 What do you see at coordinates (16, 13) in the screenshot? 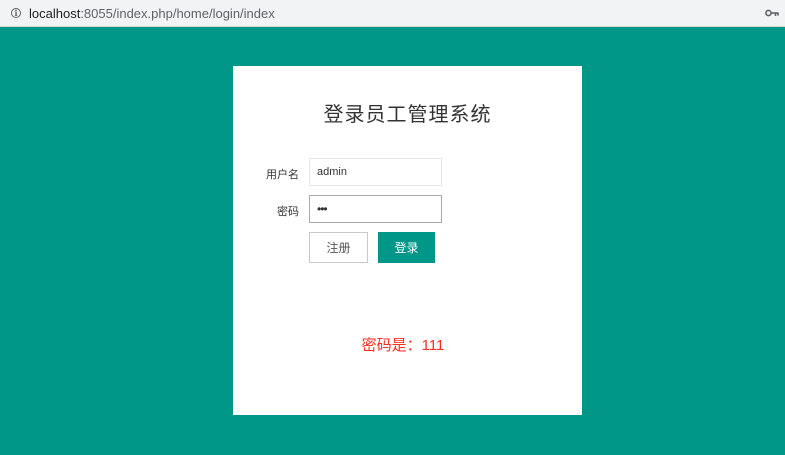
I see `info-icon: i` at bounding box center [16, 13].